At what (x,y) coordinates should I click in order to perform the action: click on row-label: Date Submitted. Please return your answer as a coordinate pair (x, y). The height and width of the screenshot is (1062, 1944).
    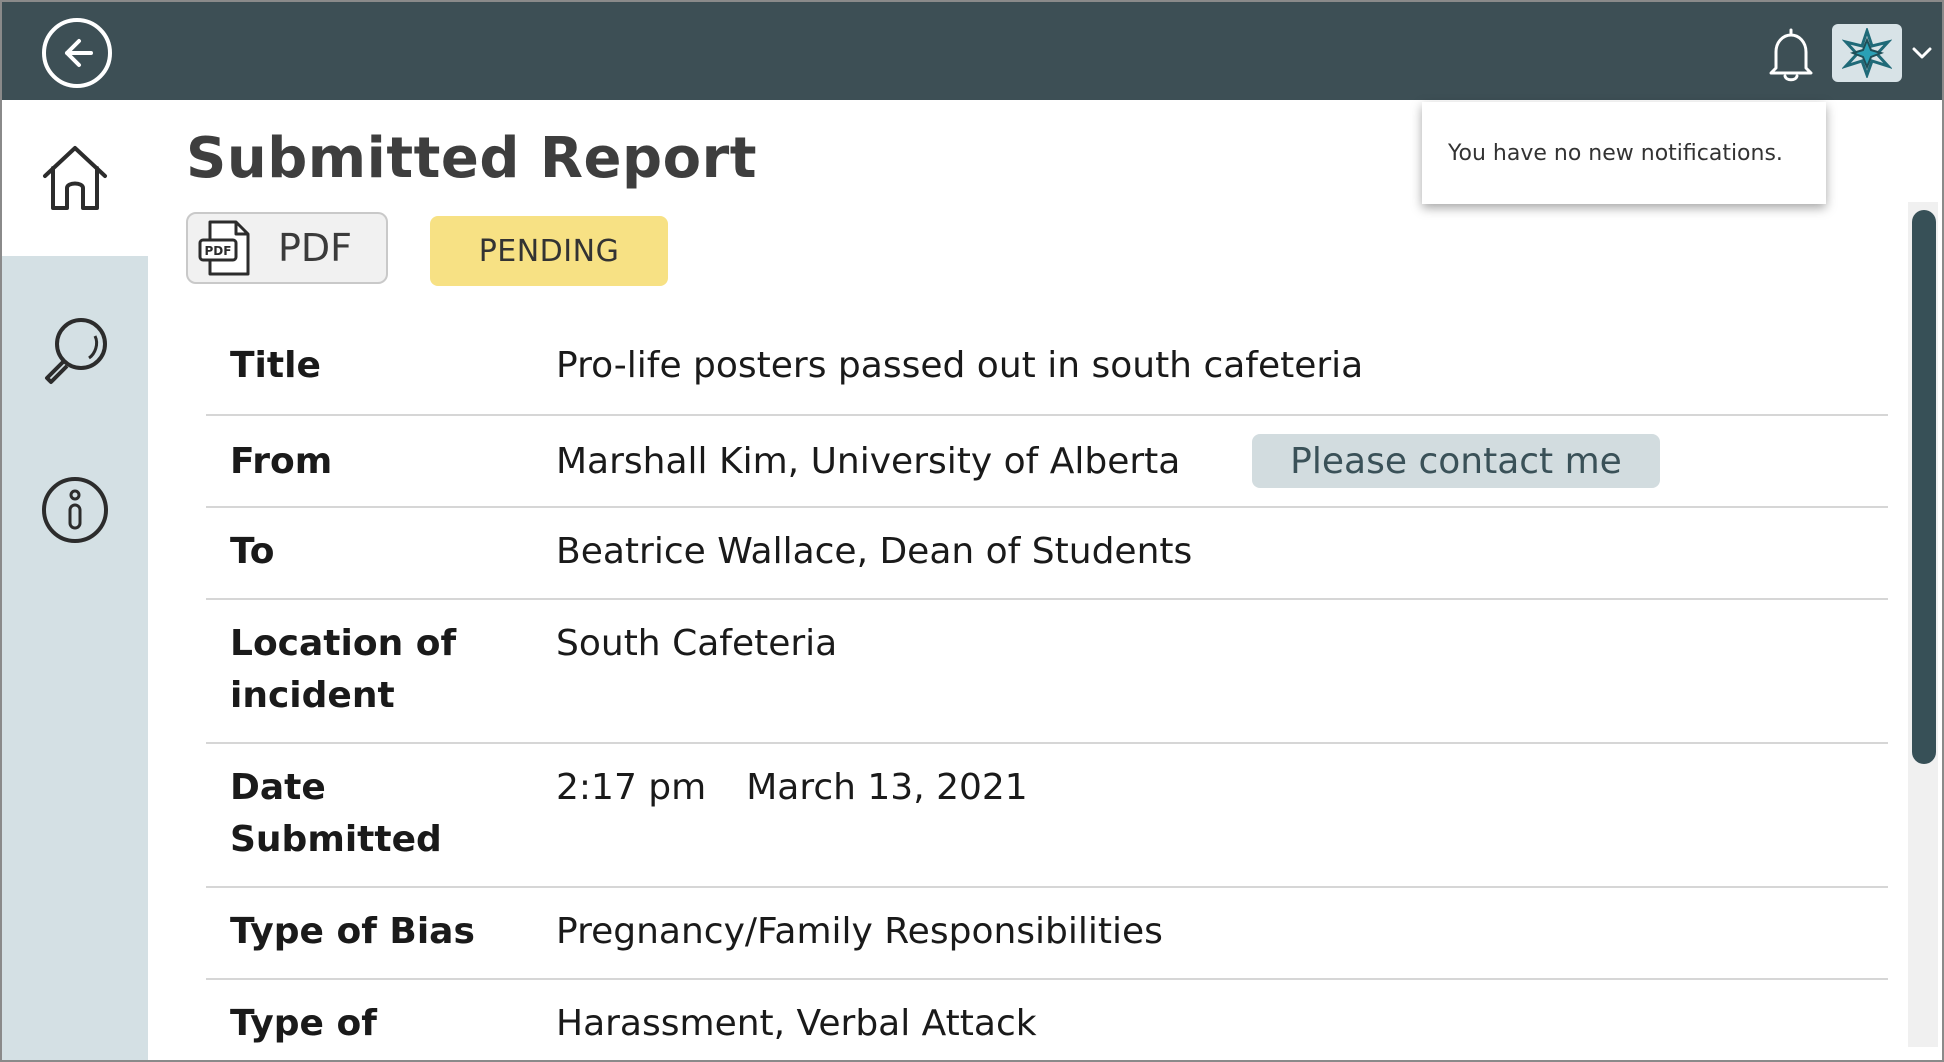
    Looking at the image, I should click on (336, 813).